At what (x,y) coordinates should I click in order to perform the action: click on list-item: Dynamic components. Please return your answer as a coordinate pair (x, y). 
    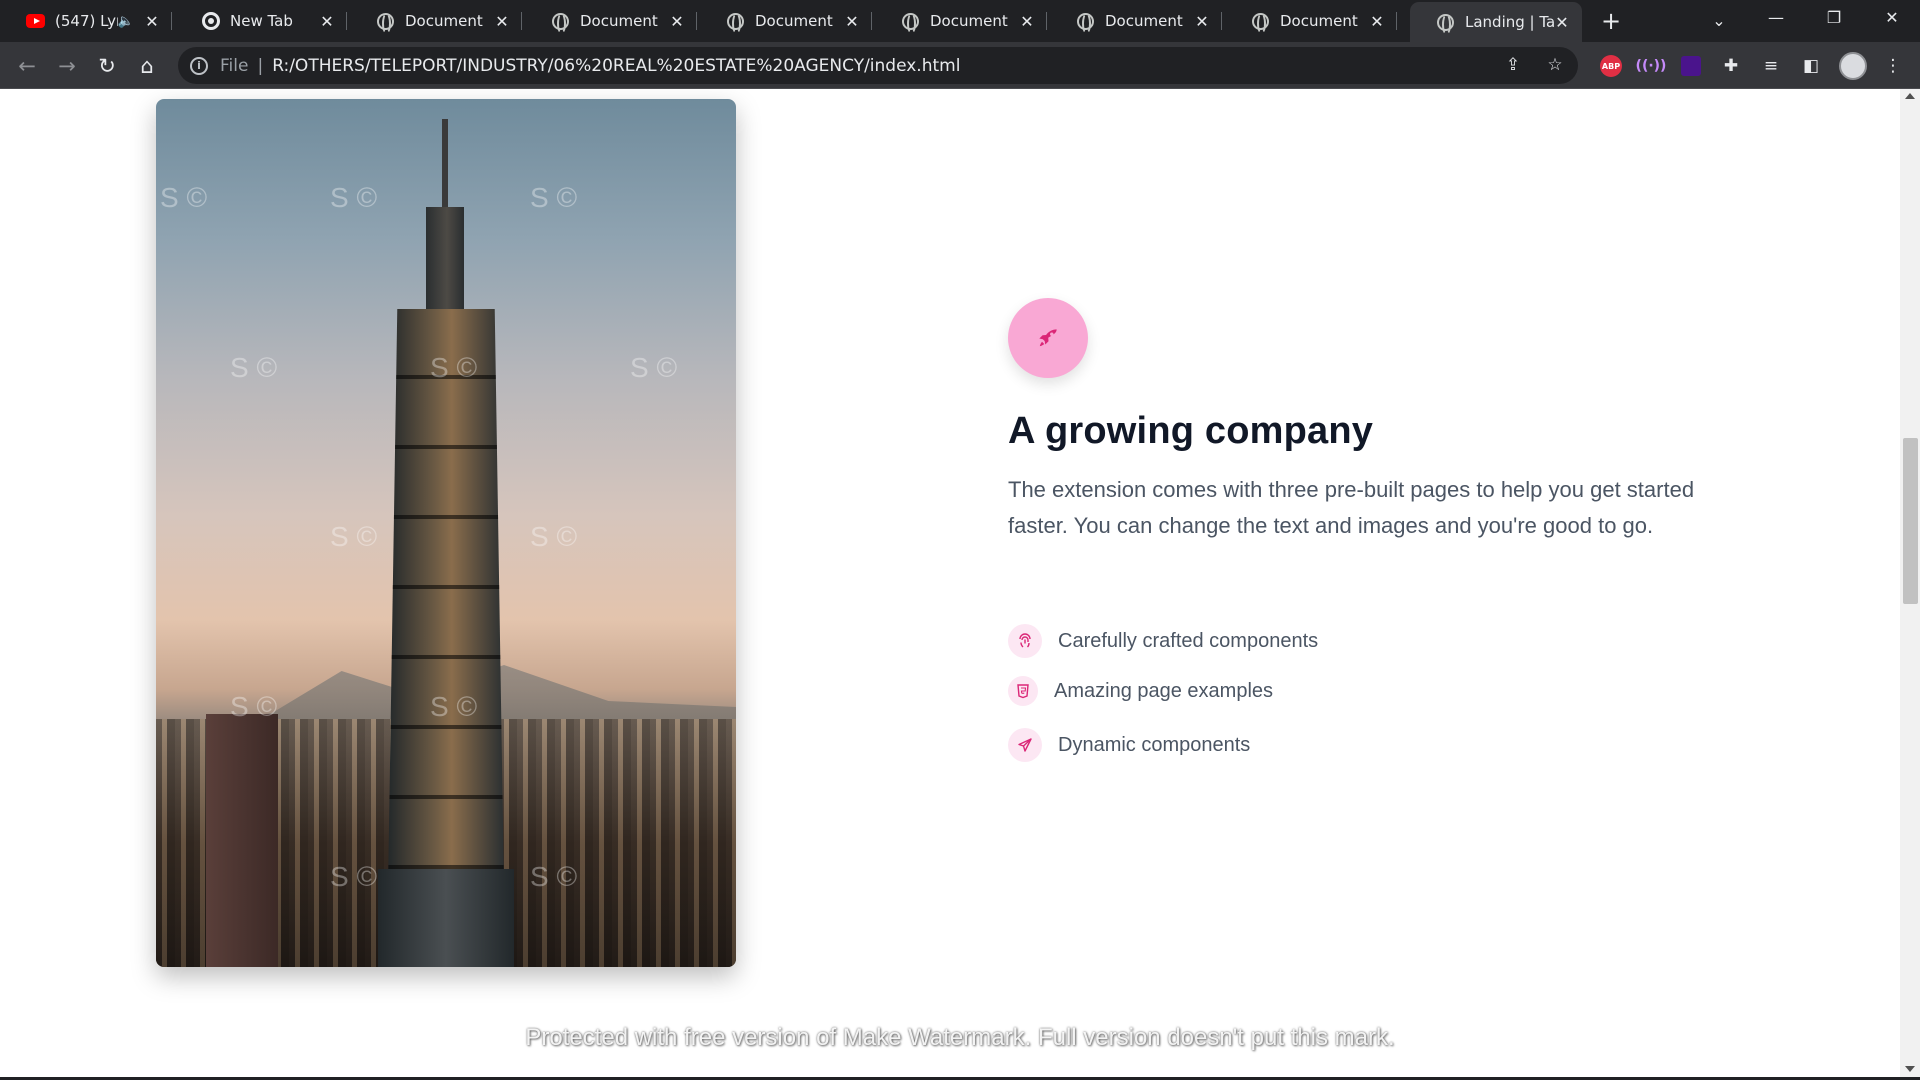
    Looking at the image, I should click on (1129, 745).